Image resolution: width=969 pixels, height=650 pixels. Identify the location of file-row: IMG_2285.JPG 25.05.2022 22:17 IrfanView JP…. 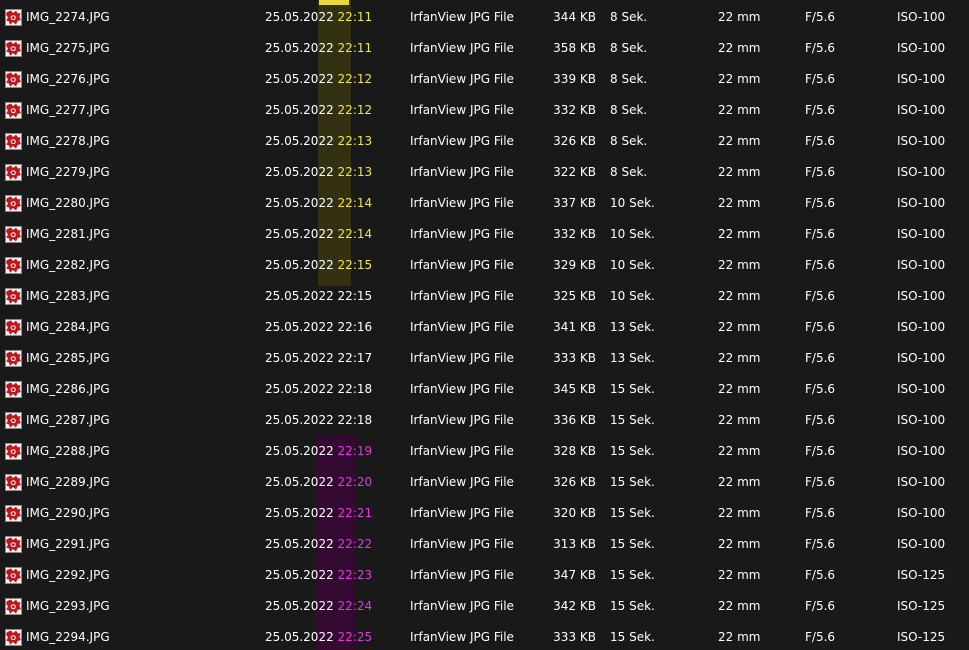
(484, 358).